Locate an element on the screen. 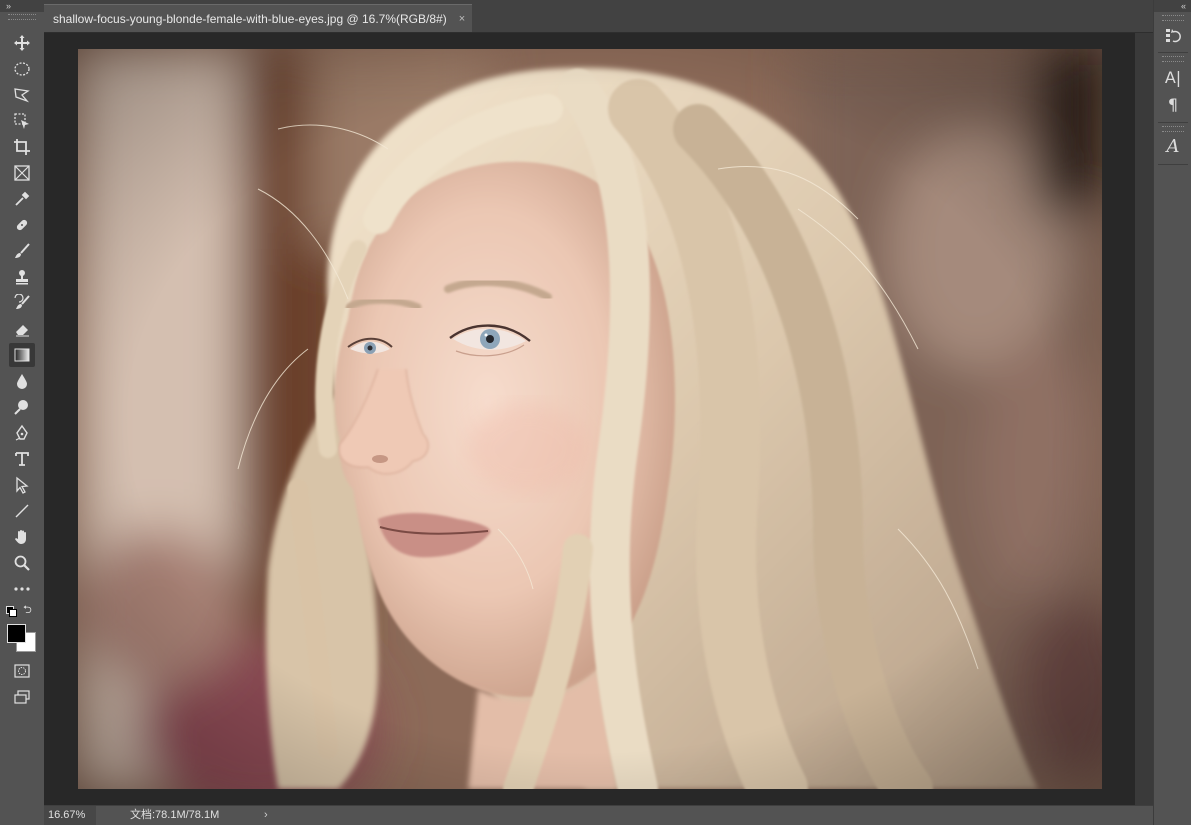 Image resolution: width=1191 pixels, height=825 pixels. polygonal-lasso-icon is located at coordinates (22, 95).